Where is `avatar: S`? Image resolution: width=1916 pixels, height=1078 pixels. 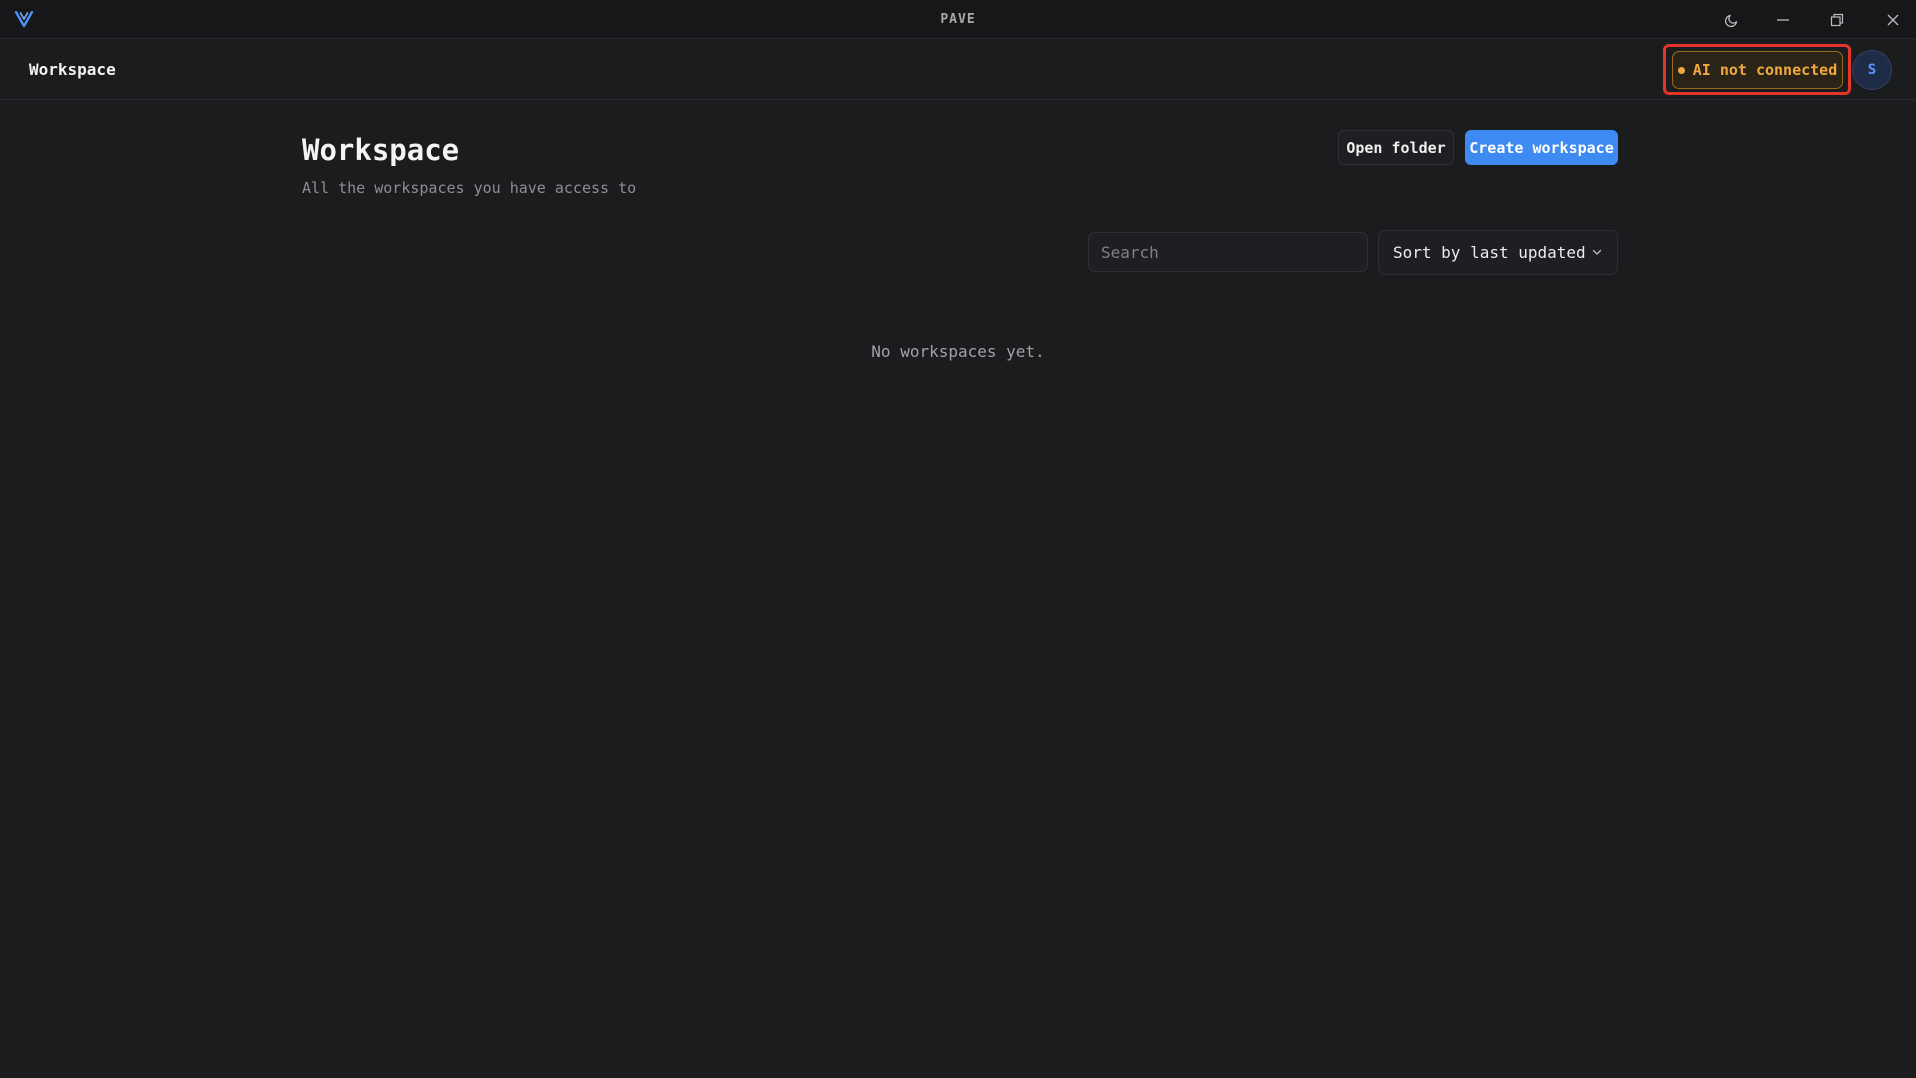 avatar: S is located at coordinates (1872, 70).